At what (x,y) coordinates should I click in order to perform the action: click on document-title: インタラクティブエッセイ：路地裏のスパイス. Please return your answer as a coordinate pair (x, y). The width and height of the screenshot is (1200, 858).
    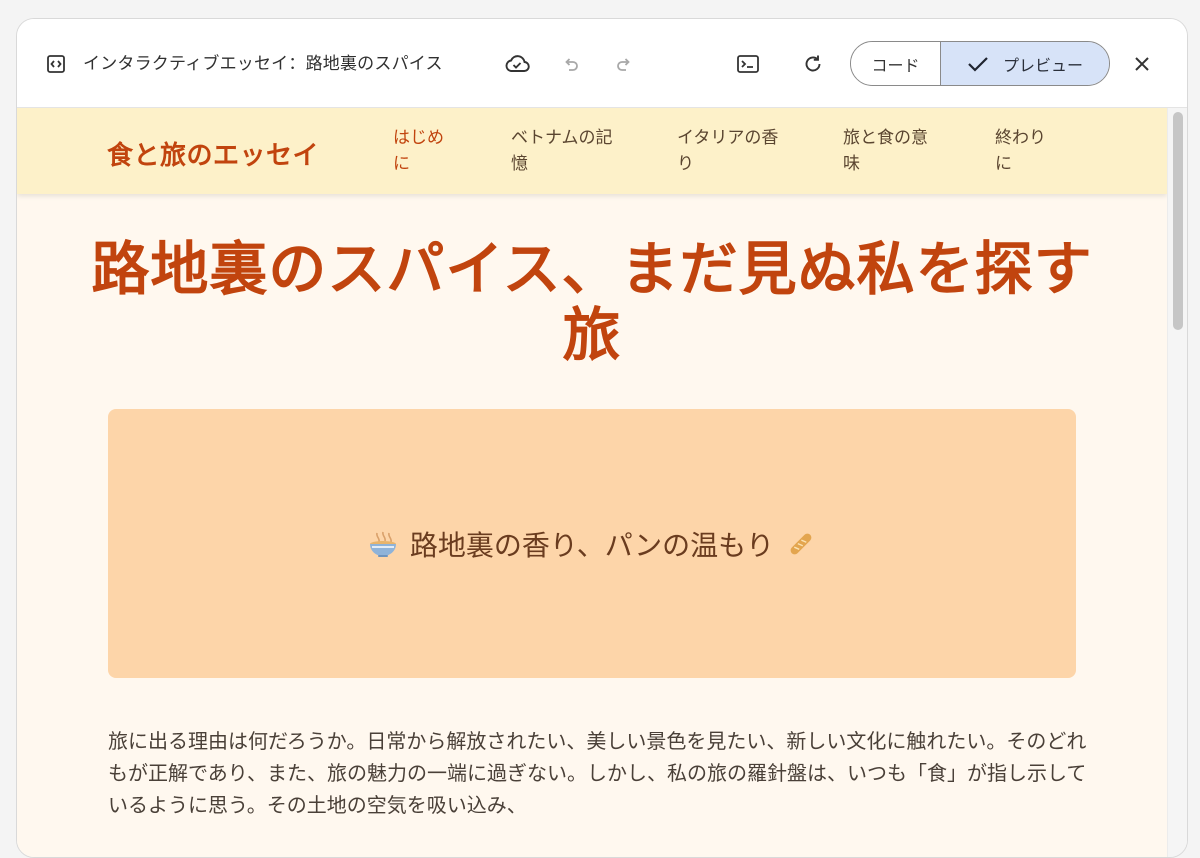
    Looking at the image, I should click on (263, 64).